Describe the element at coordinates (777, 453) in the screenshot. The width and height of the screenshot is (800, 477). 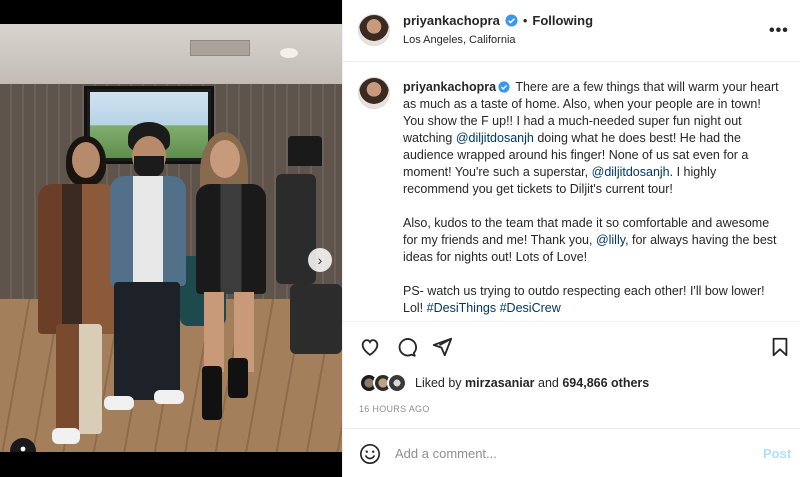
I see `post-comment-button: Post` at that location.